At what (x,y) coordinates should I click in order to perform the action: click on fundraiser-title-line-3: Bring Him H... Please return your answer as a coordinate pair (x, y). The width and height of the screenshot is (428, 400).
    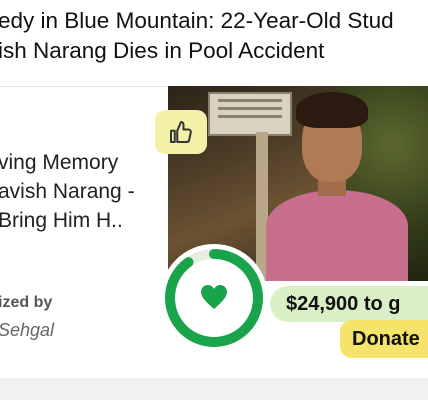
    Looking at the image, I should click on (61, 220).